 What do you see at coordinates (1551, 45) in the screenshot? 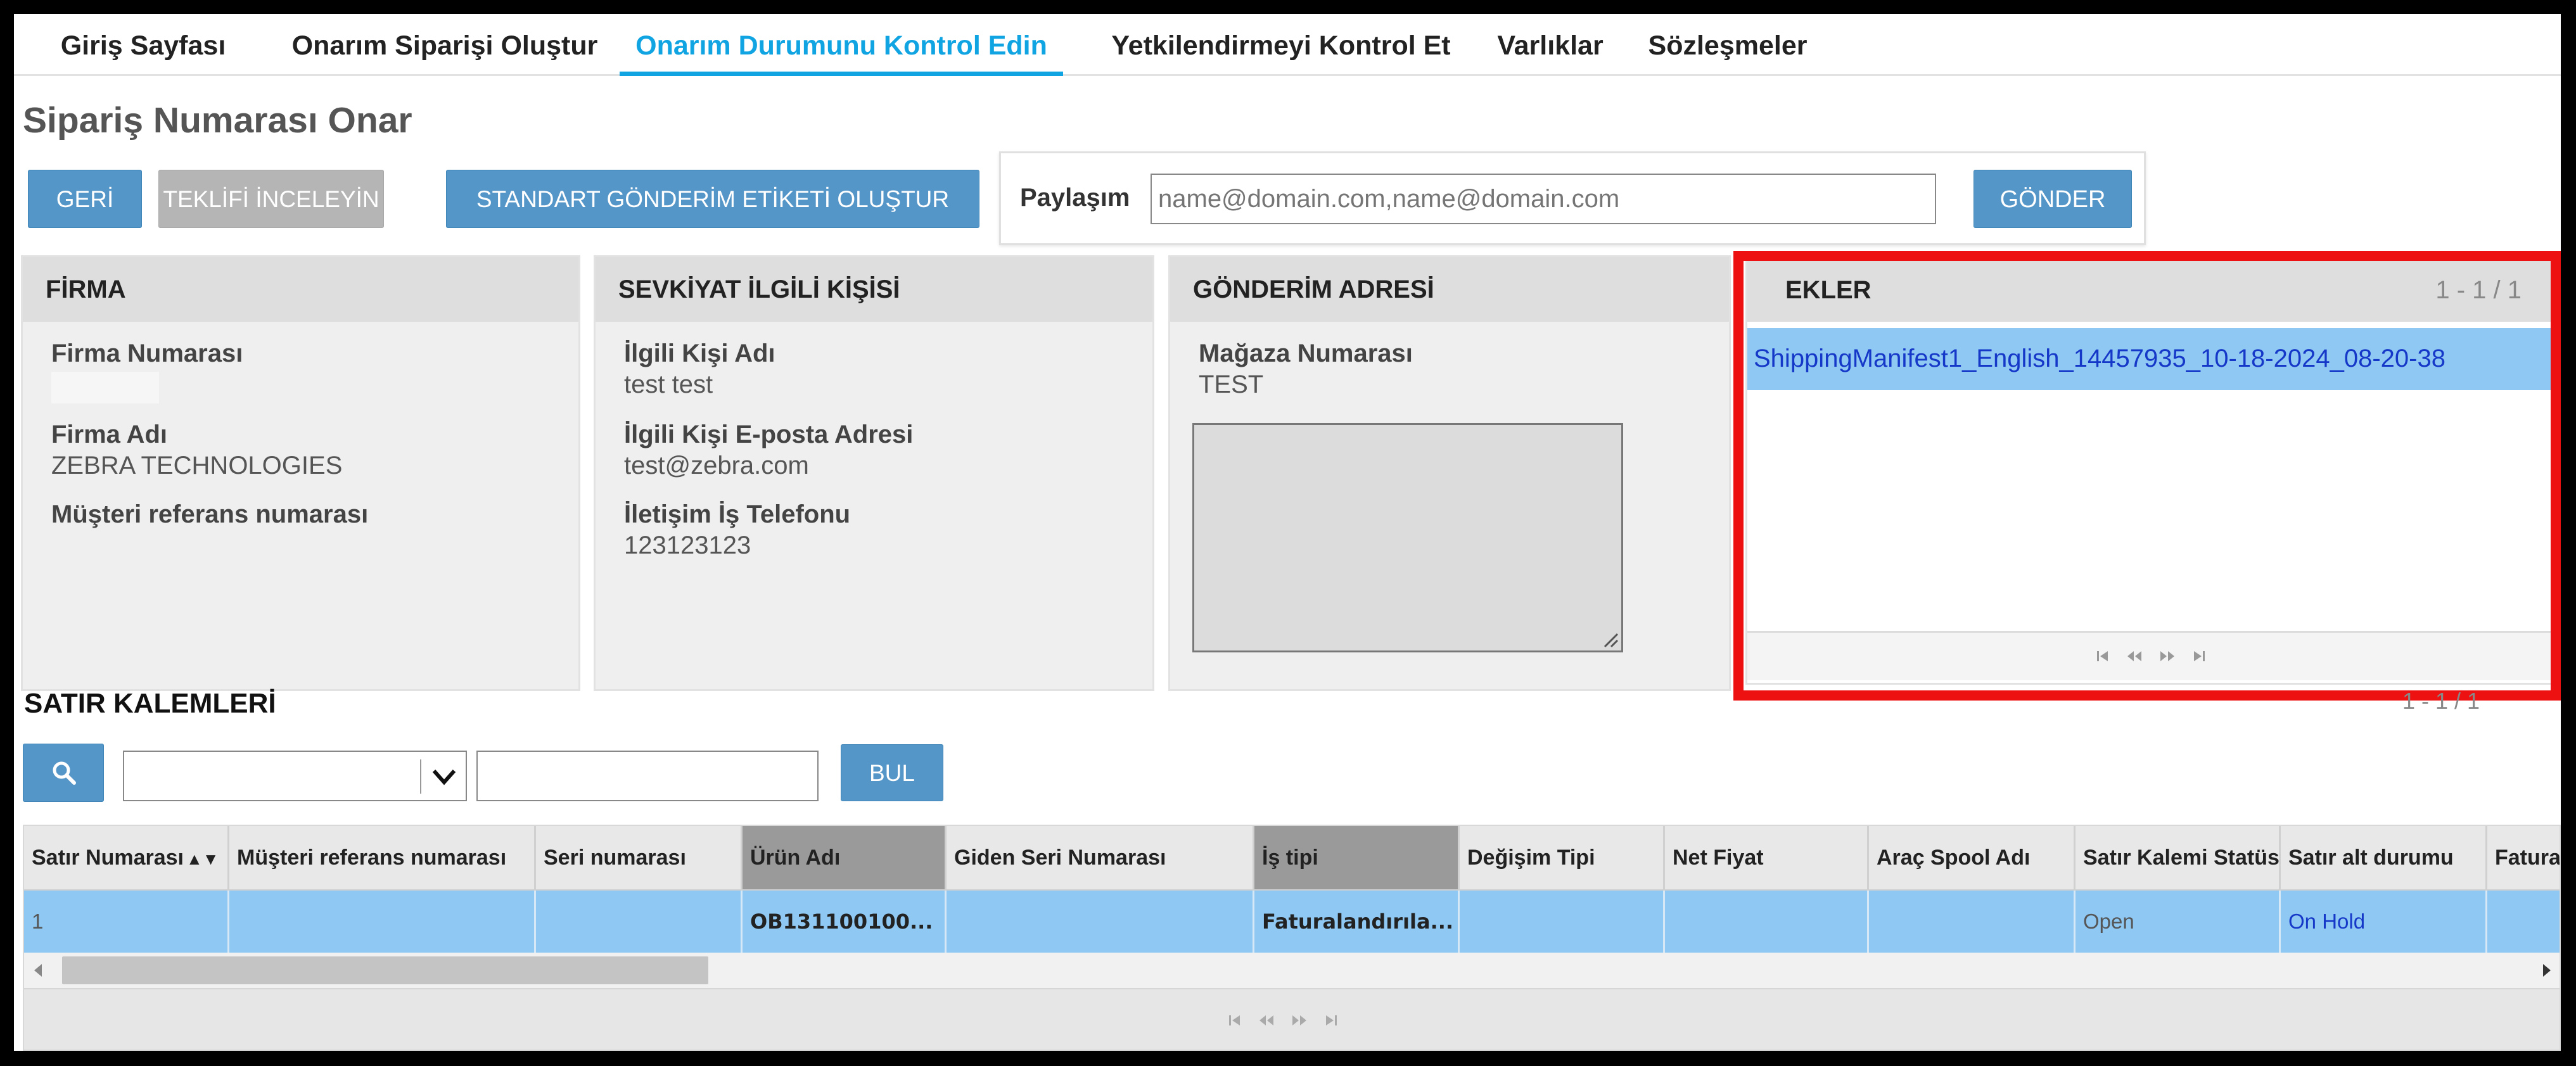
I see `tab-assets: Varlıklar` at bounding box center [1551, 45].